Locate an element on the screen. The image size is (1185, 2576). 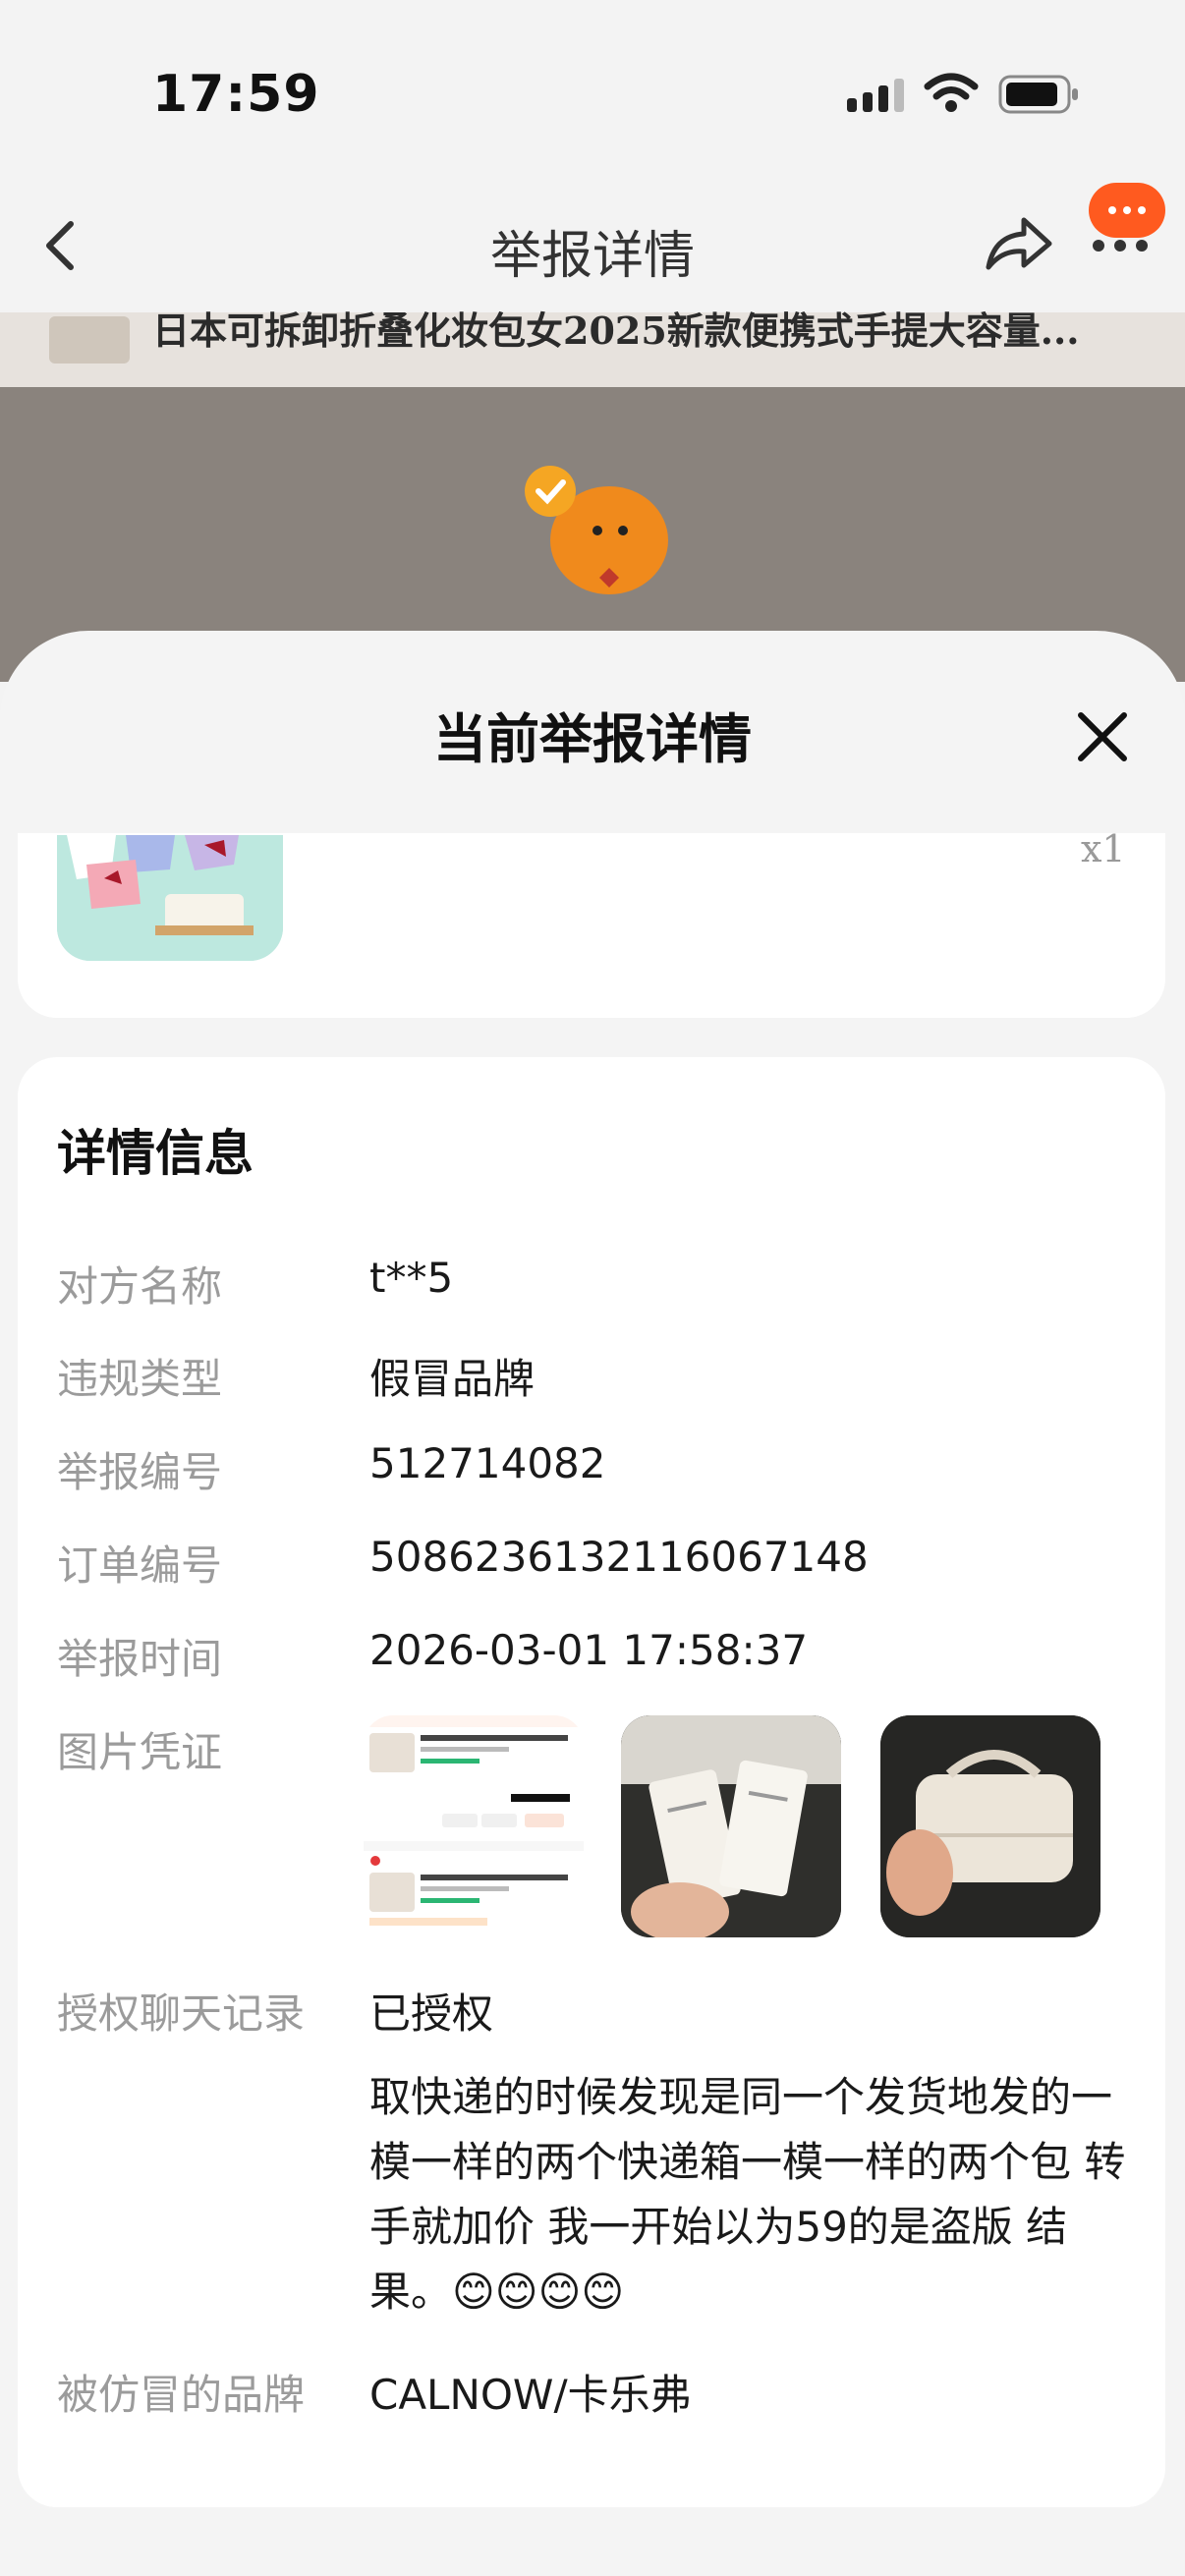
violation-type-label: 违规类型 is located at coordinates (140, 1379).